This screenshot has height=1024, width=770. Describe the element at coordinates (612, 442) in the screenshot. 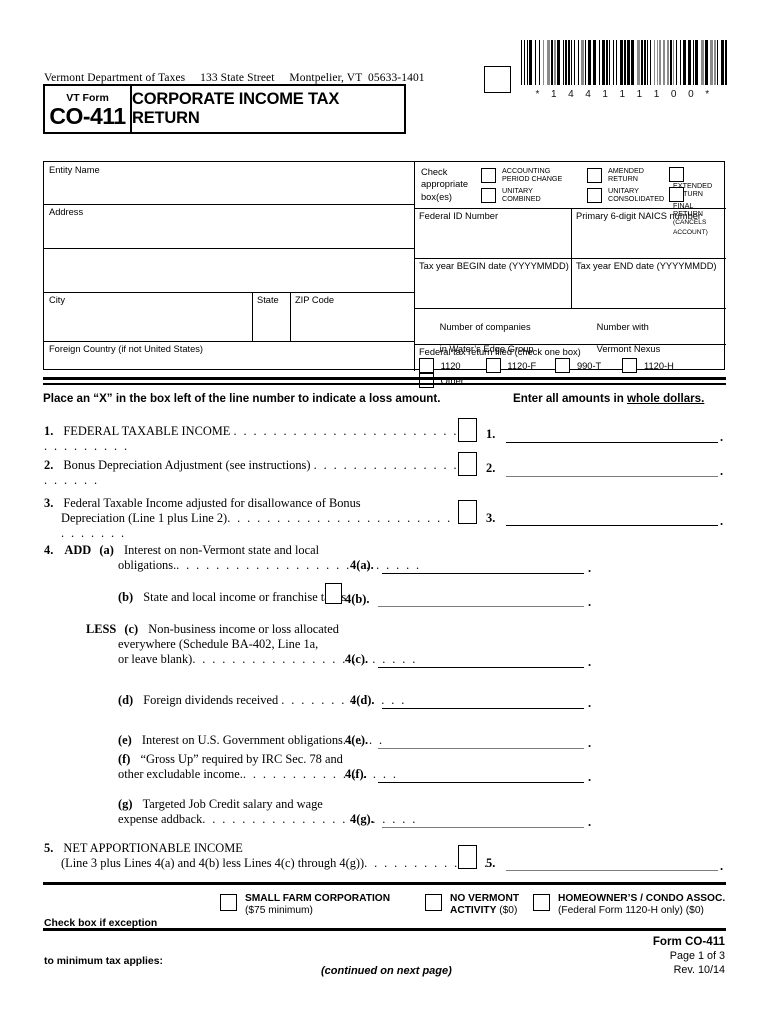

I see `line-1-amount-input` at that location.